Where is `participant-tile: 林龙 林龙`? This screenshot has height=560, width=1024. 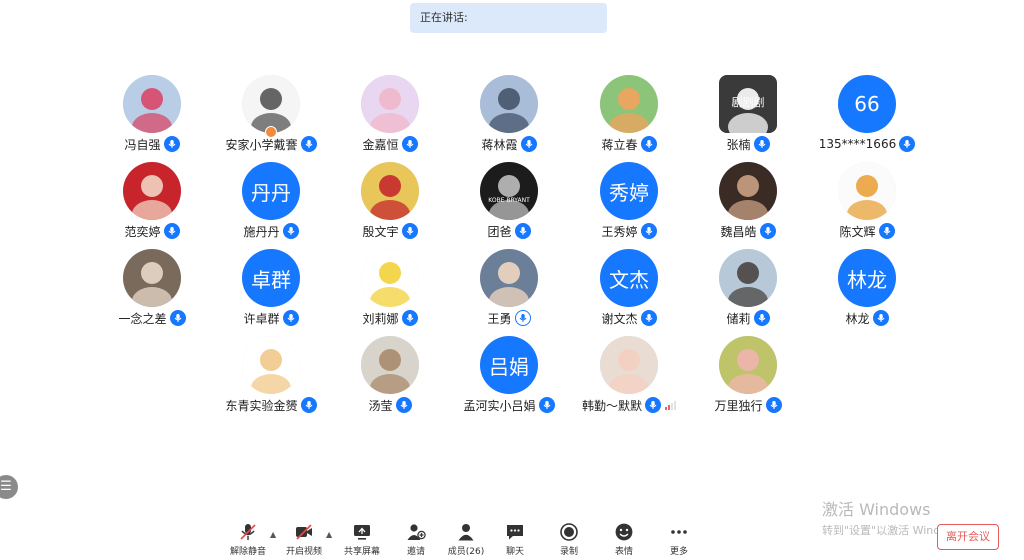
participant-tile: 林龙 林龙 is located at coordinates (867, 292).